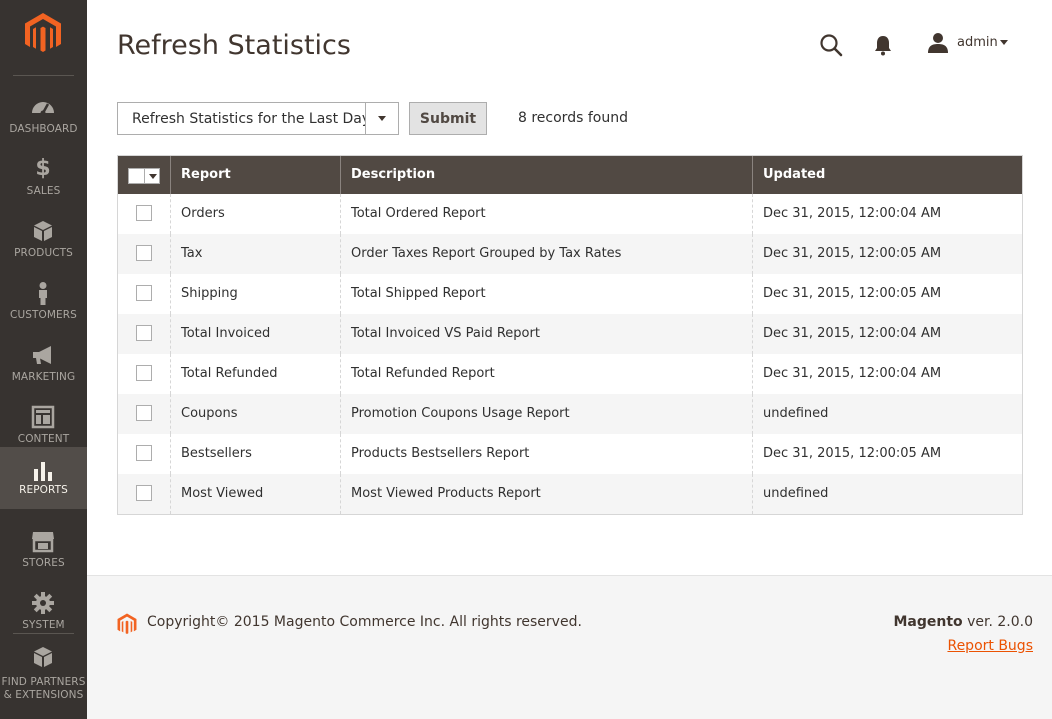  I want to click on gear-icon, so click(43, 603).